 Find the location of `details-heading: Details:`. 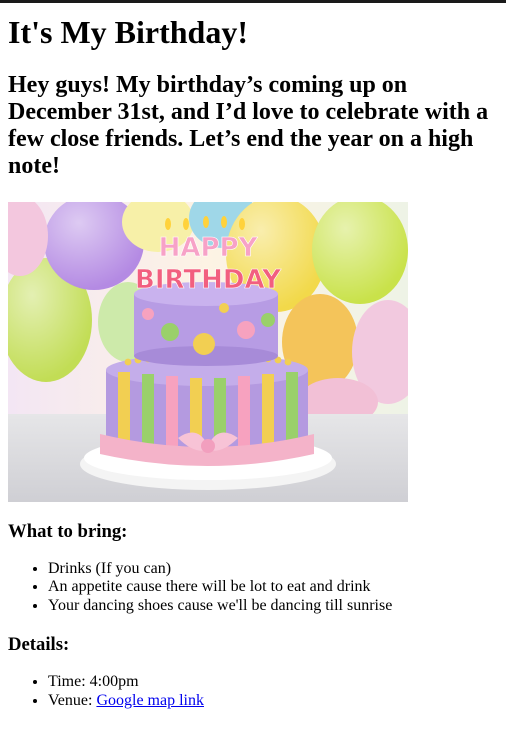

details-heading: Details: is located at coordinates (39, 645).